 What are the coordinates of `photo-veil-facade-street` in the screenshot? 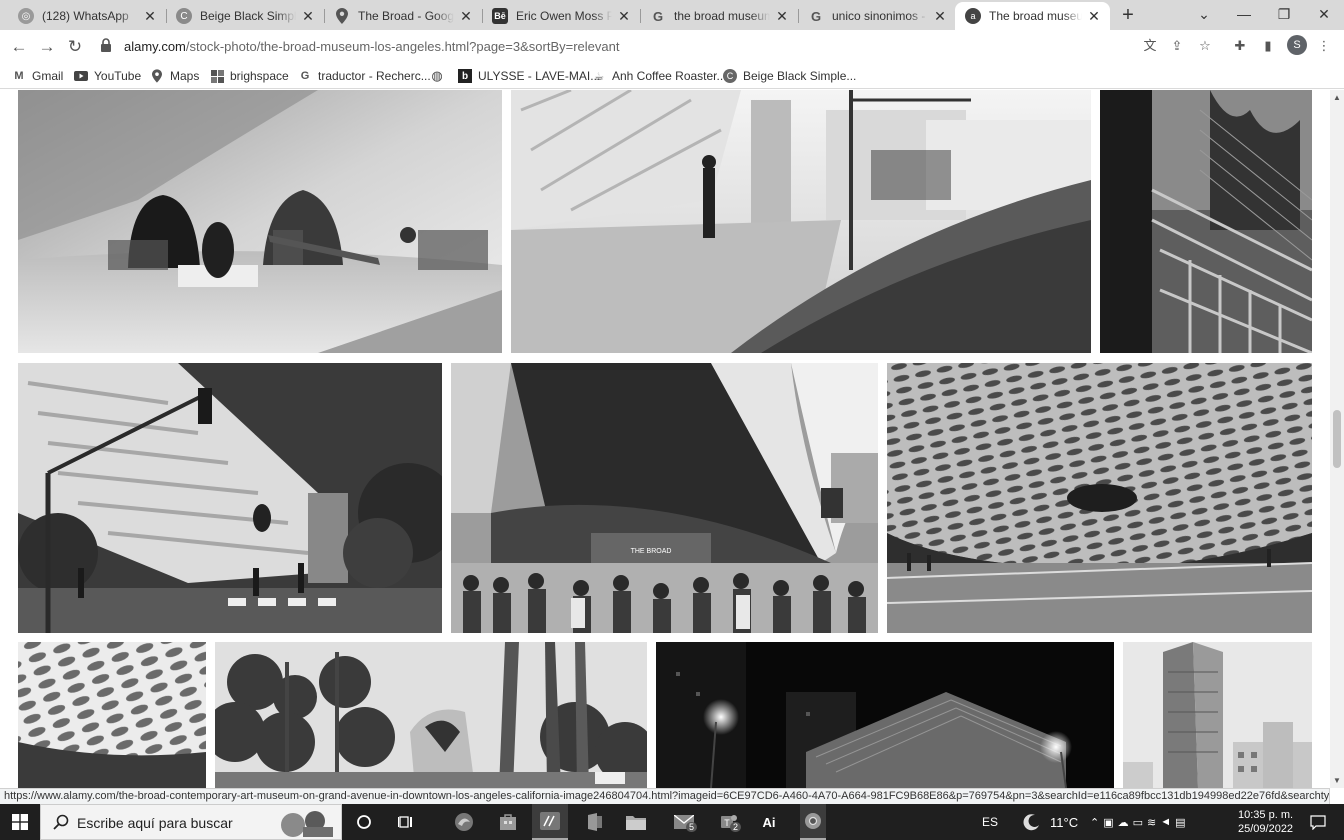 It's located at (1099, 498).